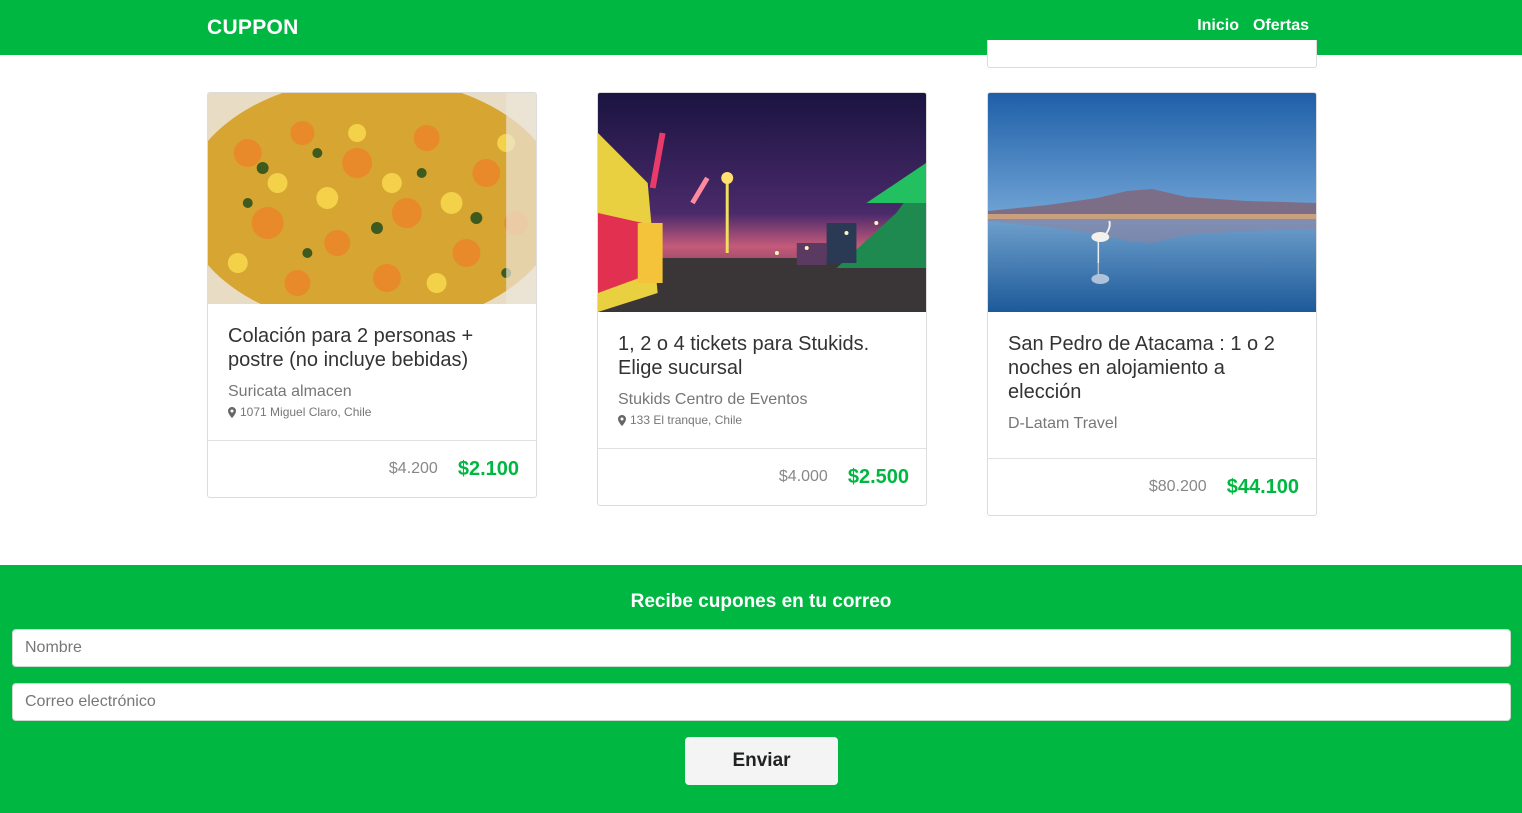 The width and height of the screenshot is (1522, 813). What do you see at coordinates (762, 202) in the screenshot?
I see `deal-image-fairground` at bounding box center [762, 202].